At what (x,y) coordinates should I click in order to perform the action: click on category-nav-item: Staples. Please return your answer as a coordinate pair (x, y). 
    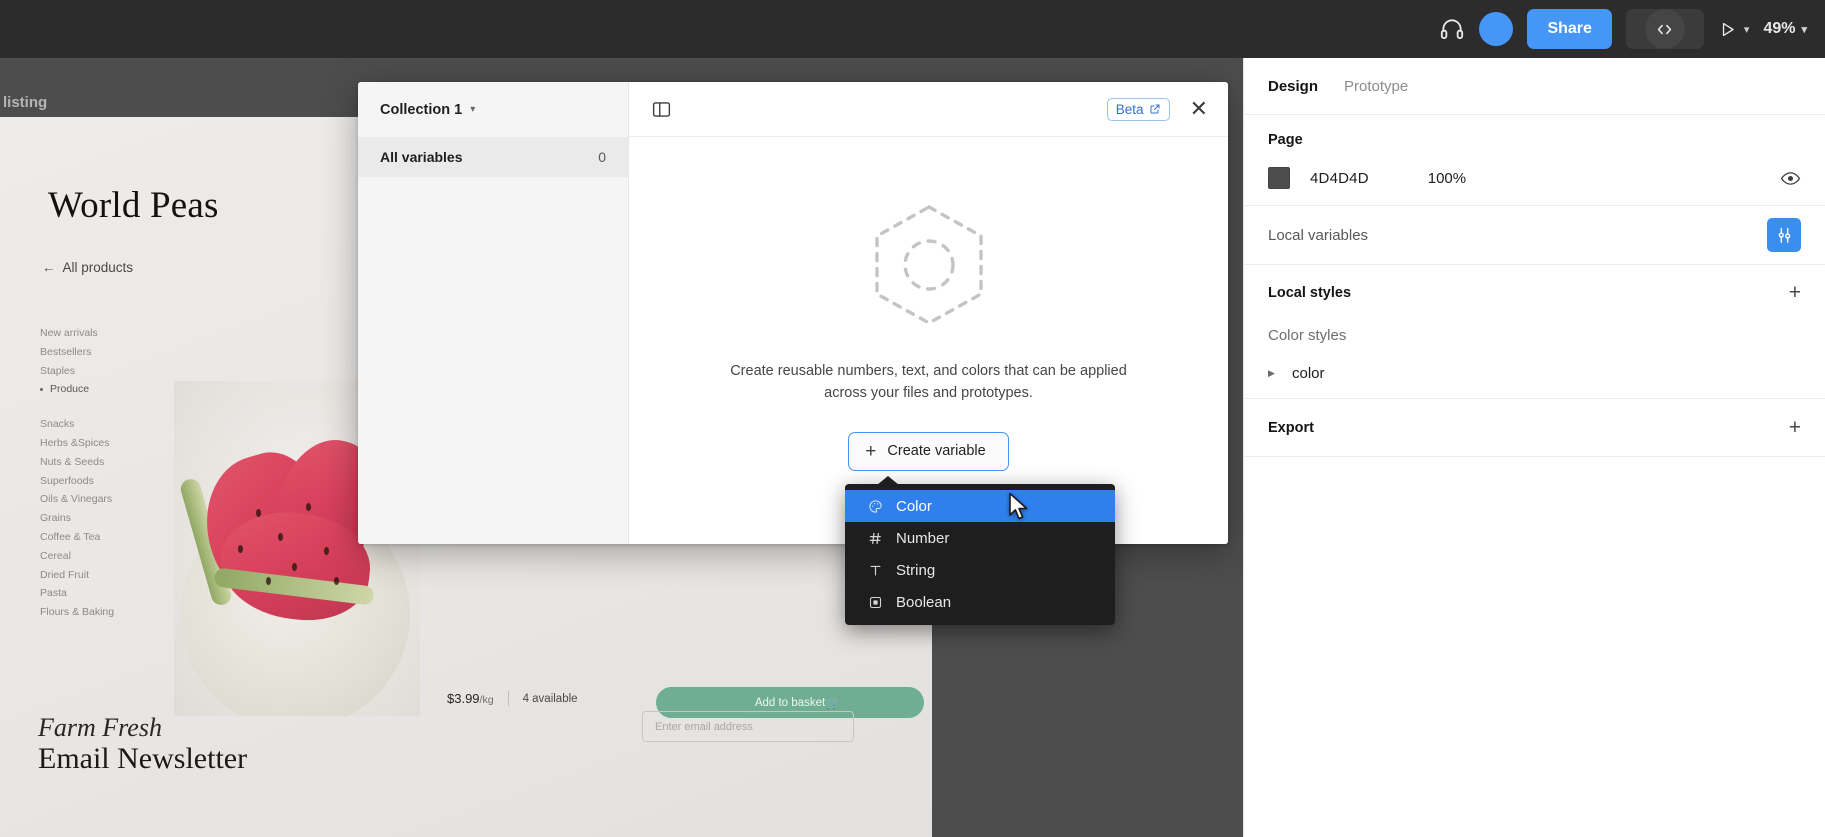
    Looking at the image, I should click on (115, 371).